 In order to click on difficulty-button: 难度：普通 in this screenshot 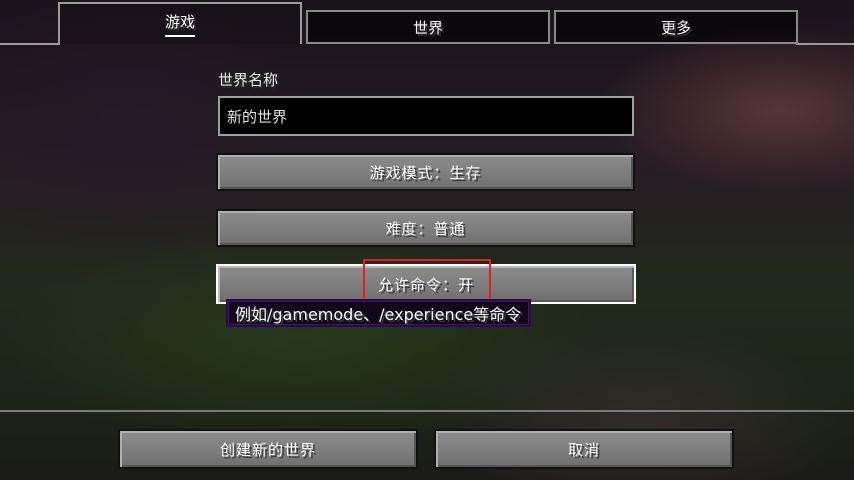, I will do `click(425, 228)`.